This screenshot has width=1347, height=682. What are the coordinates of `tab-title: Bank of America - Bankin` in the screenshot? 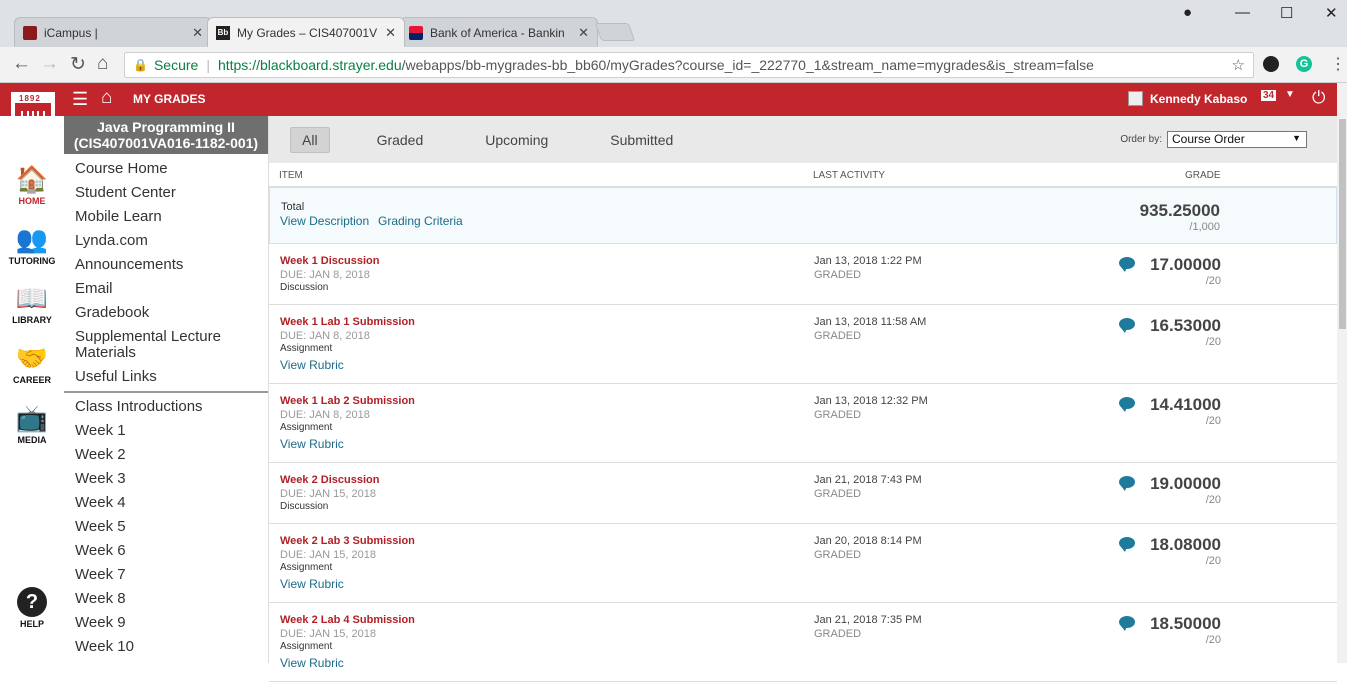 It's located at (497, 32).